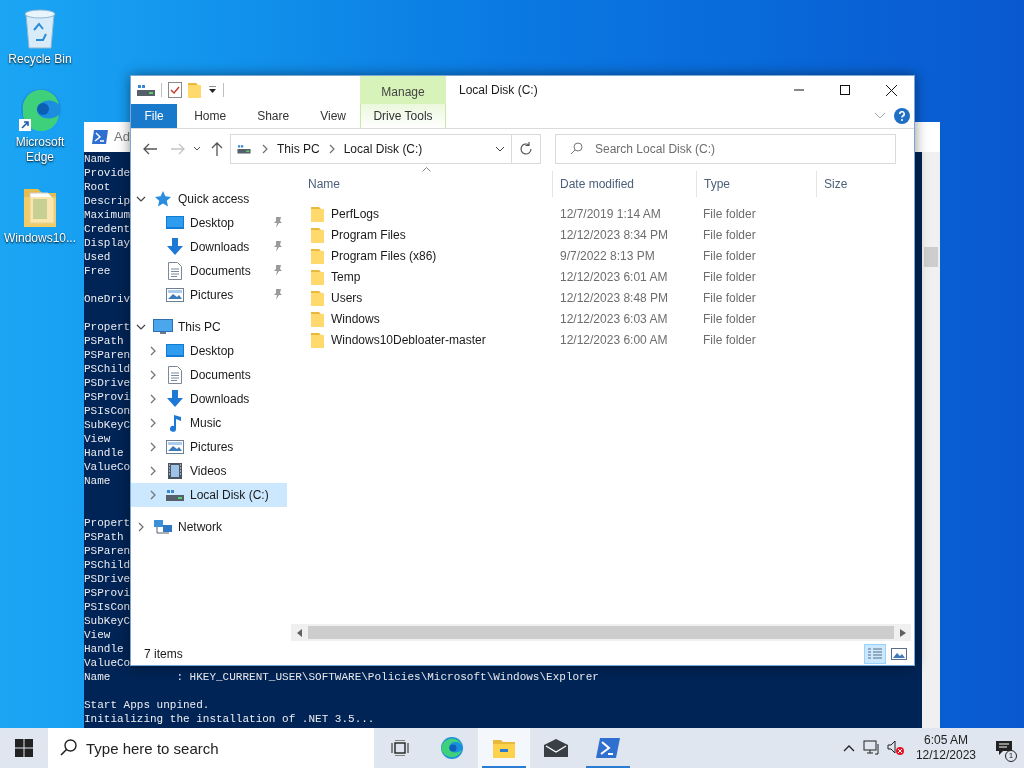 The image size is (1024, 768). I want to click on file-name: Windows, so click(355, 318).